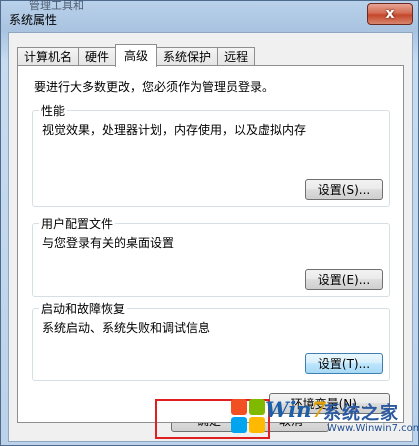 Image resolution: width=419 pixels, height=446 pixels. Describe the element at coordinates (249, 417) in the screenshot. I see `windows-logo-icon` at that location.